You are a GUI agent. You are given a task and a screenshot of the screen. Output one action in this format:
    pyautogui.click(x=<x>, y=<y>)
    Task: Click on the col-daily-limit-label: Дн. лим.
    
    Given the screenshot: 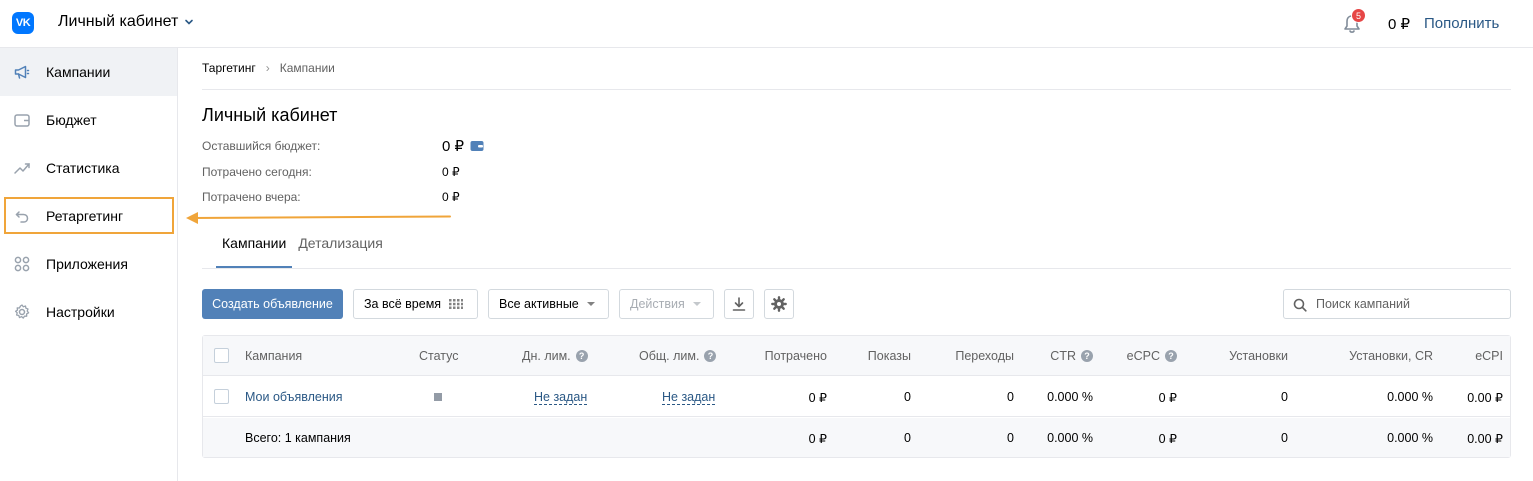 What is the action you would take?
    pyautogui.click(x=546, y=356)
    